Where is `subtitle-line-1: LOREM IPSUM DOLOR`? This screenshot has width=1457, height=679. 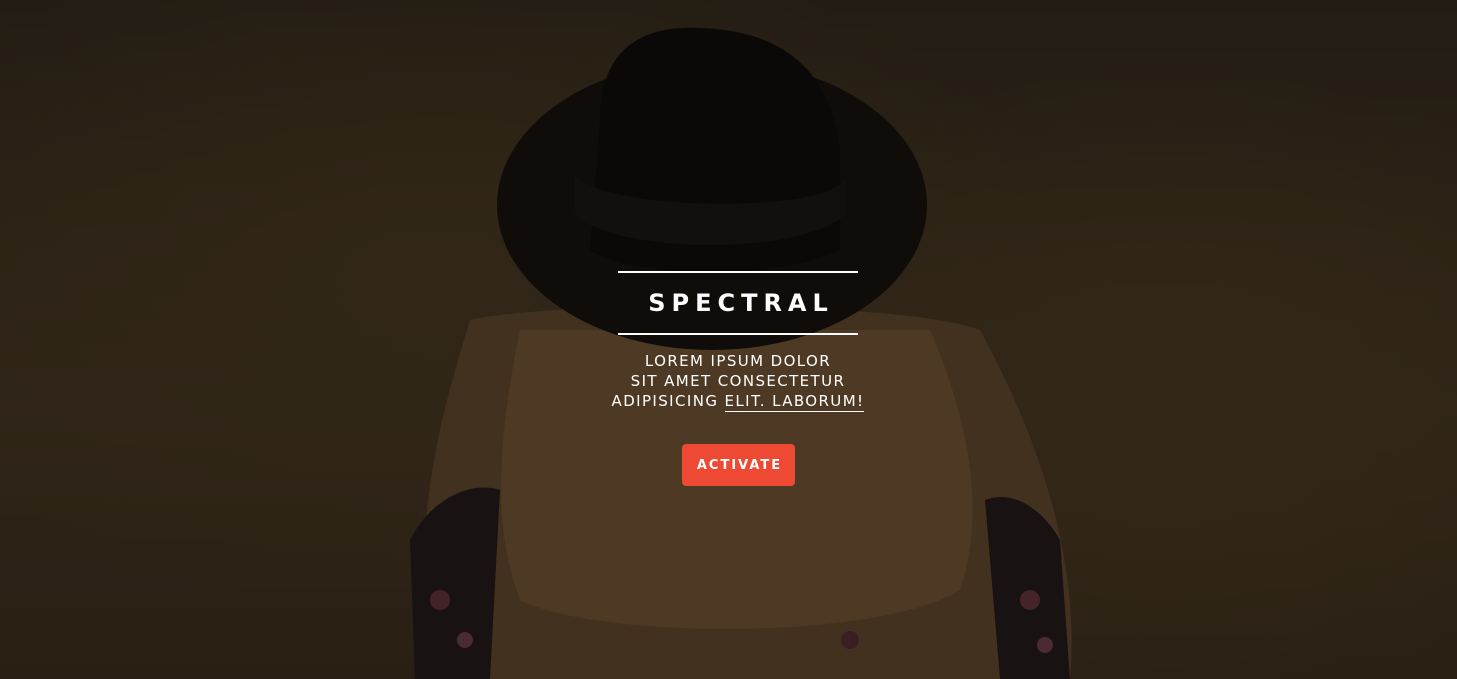 subtitle-line-1: LOREM IPSUM DOLOR is located at coordinates (738, 361).